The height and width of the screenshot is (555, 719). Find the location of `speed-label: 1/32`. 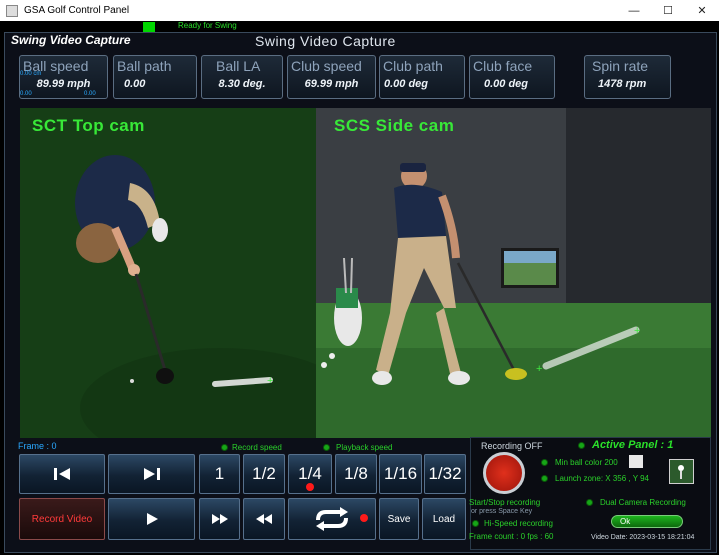

speed-label: 1/32 is located at coordinates (445, 473).